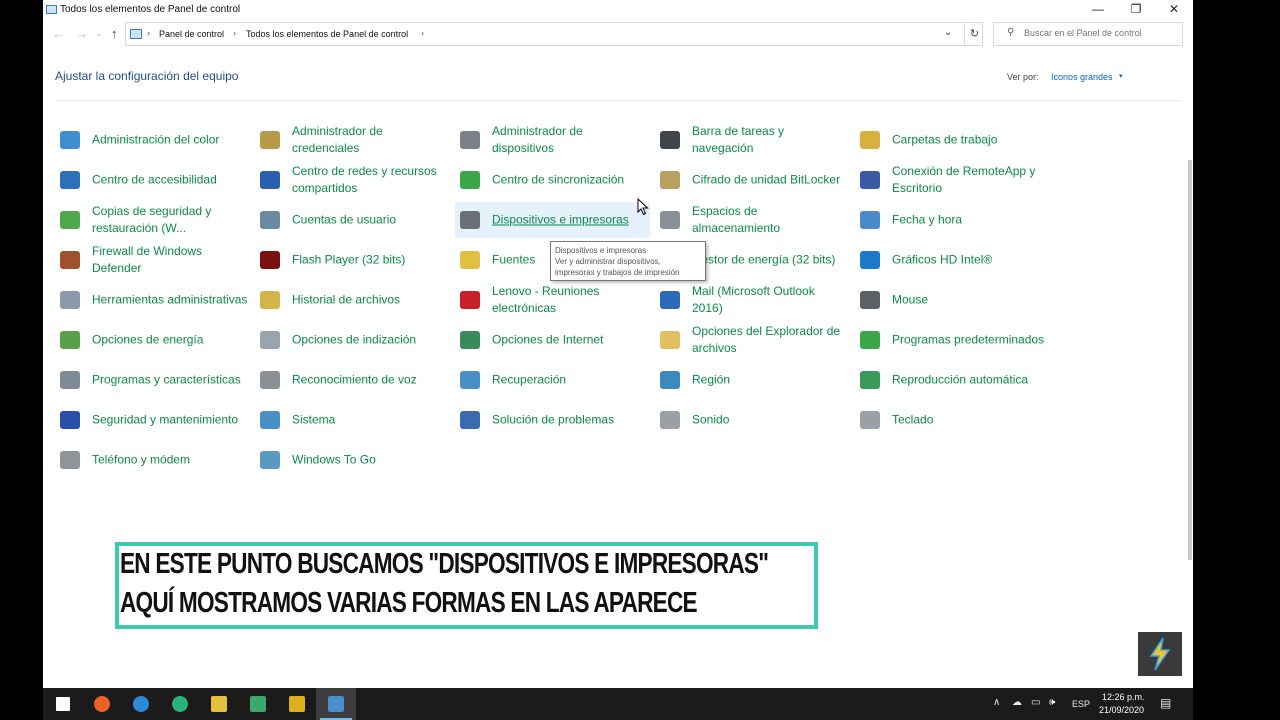 The image size is (1280, 720). Describe the element at coordinates (180, 704) in the screenshot. I see `taskbar-edge-dev` at that location.